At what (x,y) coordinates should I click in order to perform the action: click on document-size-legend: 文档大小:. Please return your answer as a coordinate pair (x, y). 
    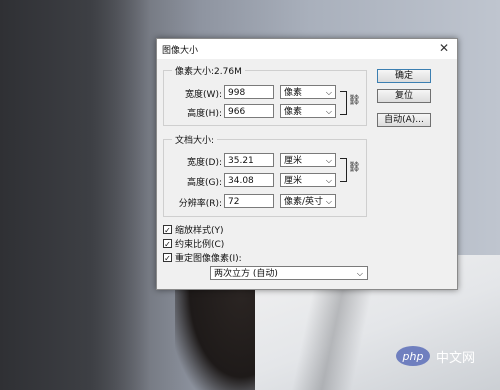
    Looking at the image, I should click on (195, 139).